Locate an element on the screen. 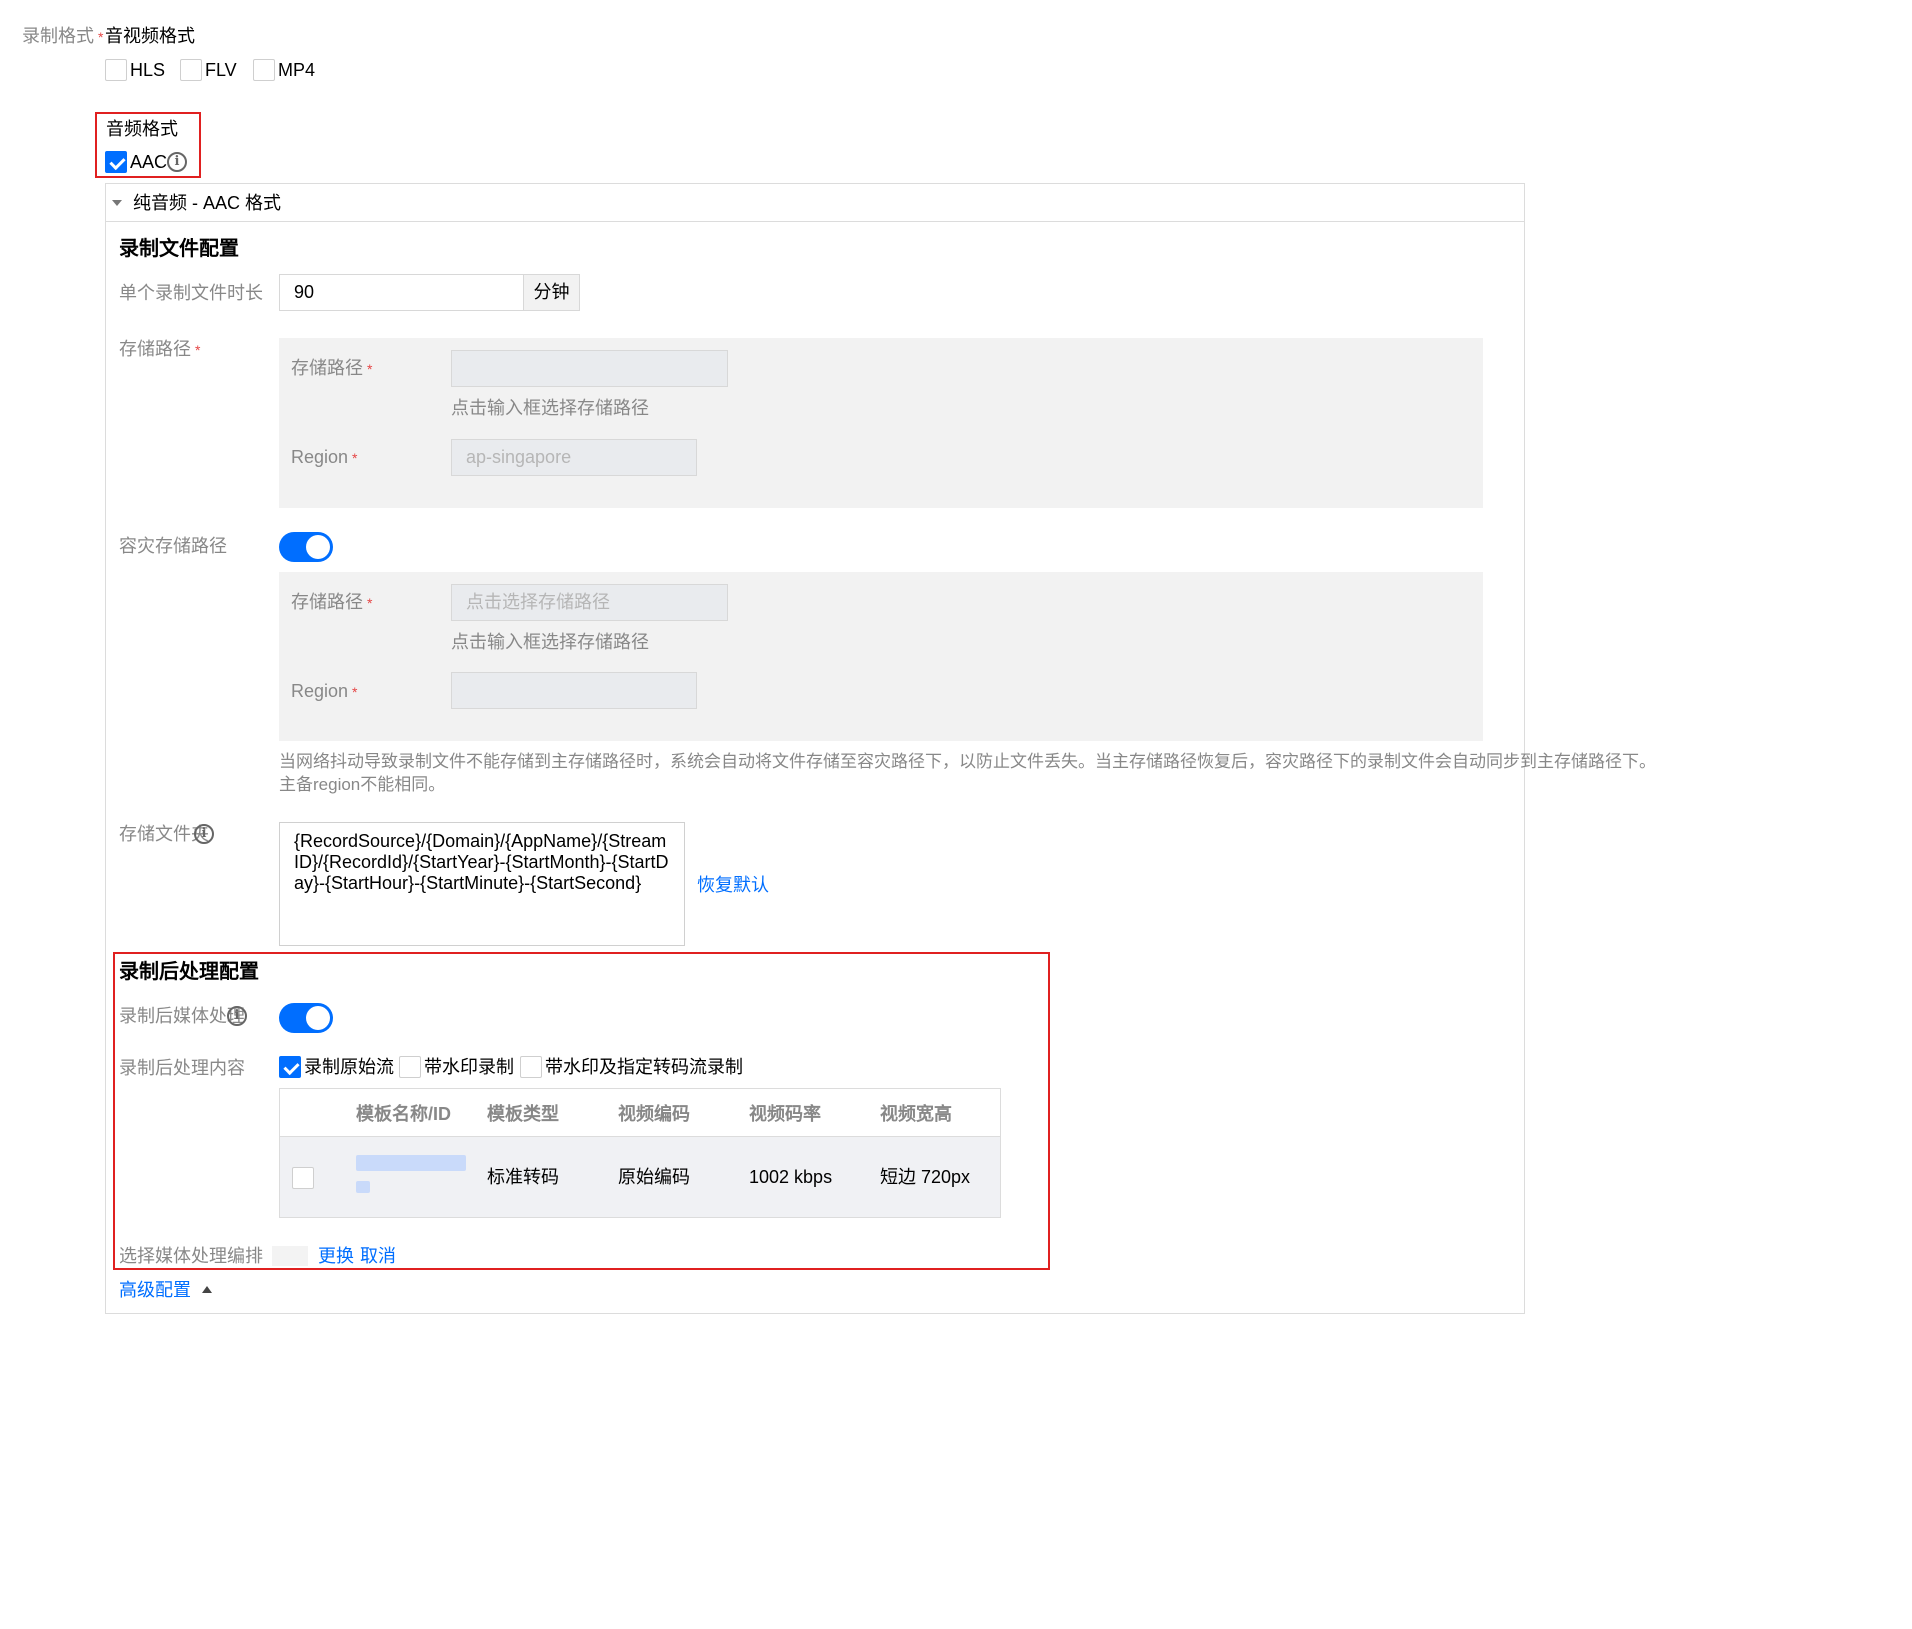  redacted-orchestration is located at coordinates (290, 1256).